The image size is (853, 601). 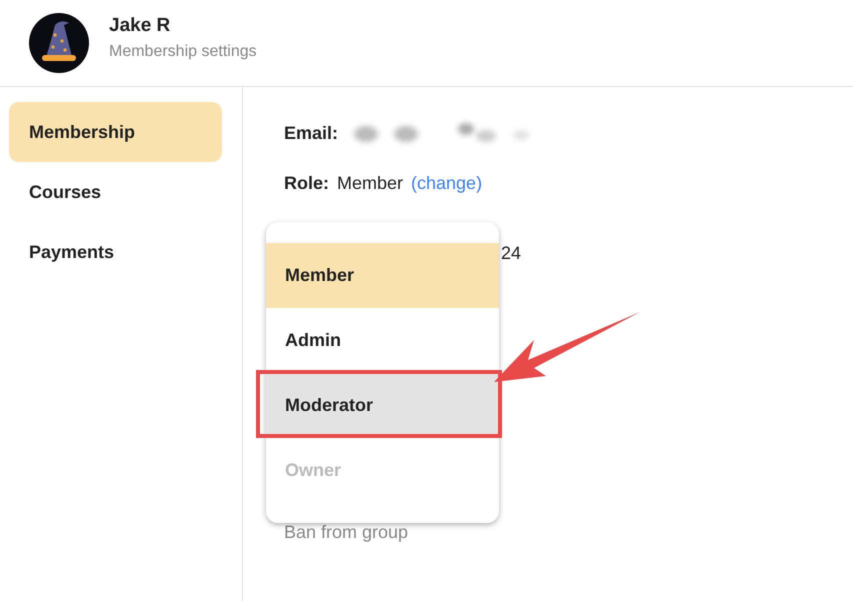 What do you see at coordinates (346, 532) in the screenshot?
I see `ban-link: Ban from group` at bounding box center [346, 532].